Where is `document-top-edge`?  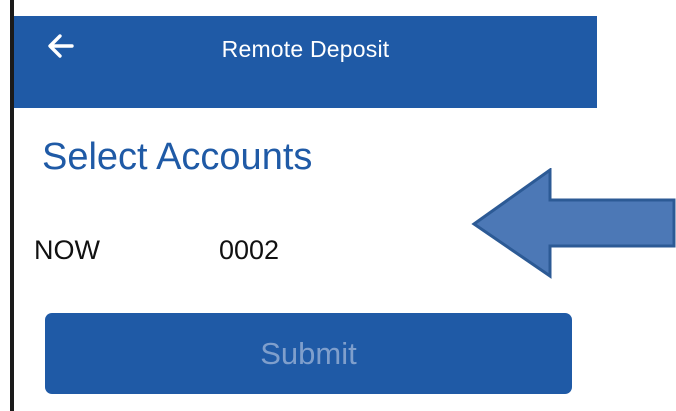
document-top-edge is located at coordinates (338, 8).